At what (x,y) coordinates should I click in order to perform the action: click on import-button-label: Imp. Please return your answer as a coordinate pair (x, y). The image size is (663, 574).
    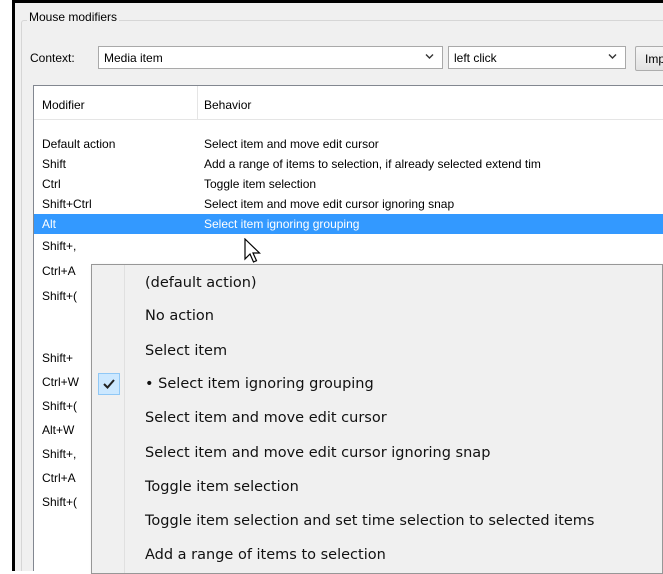
    Looking at the image, I should click on (654, 59).